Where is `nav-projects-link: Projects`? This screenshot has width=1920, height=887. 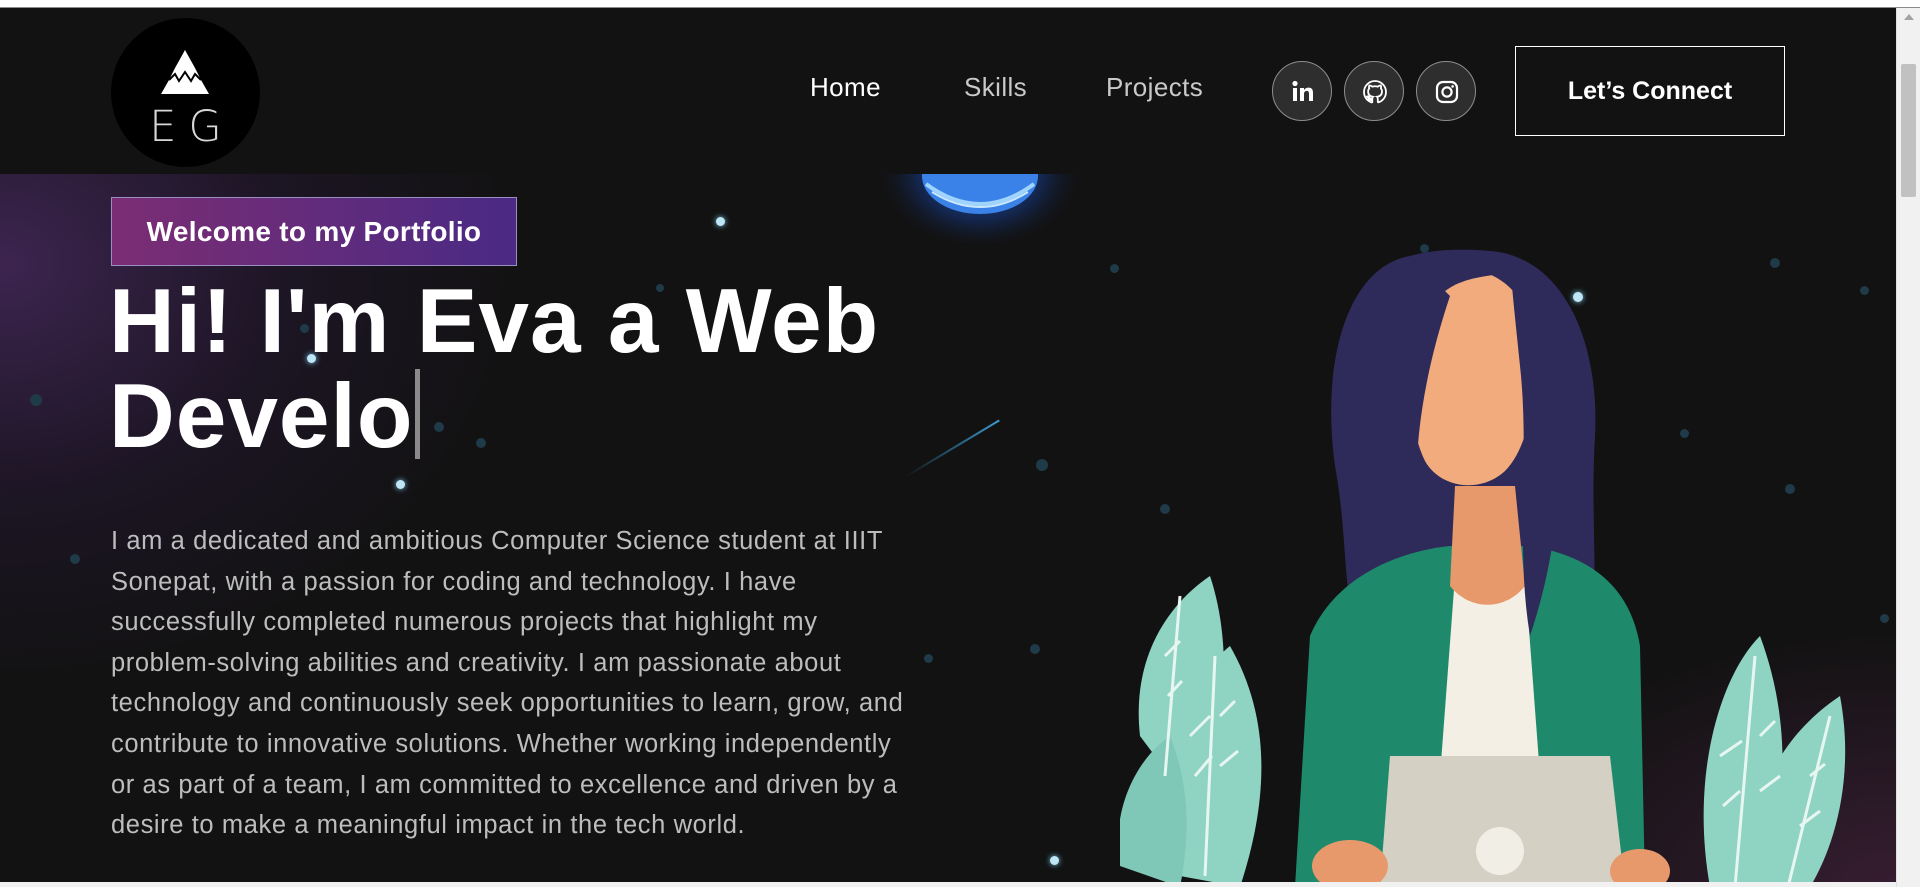
nav-projects-link: Projects is located at coordinates (1154, 87).